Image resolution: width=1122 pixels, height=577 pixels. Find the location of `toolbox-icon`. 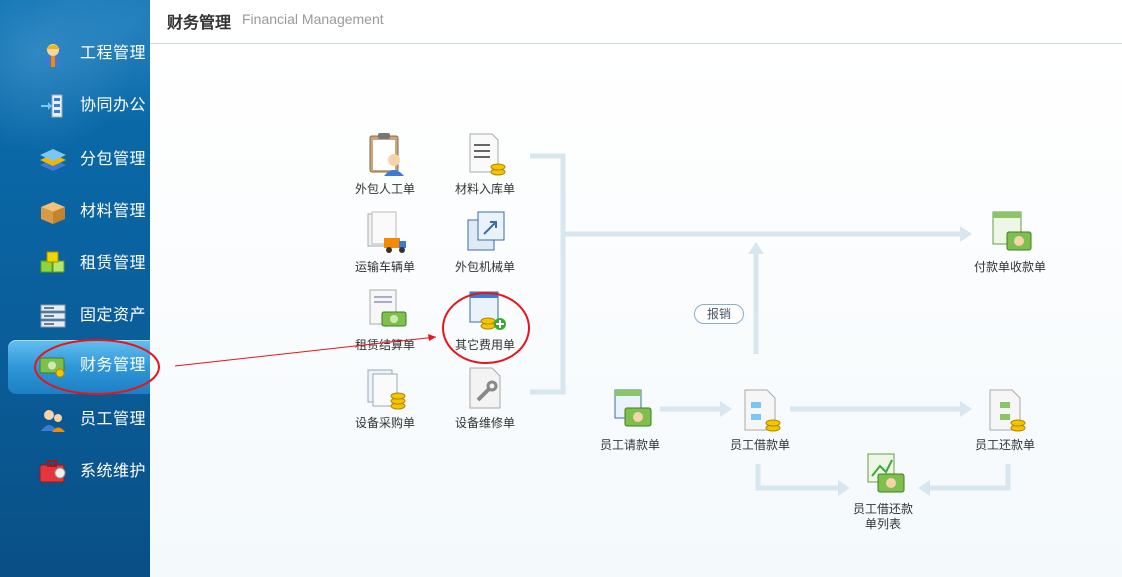

toolbox-icon is located at coordinates (52, 471).